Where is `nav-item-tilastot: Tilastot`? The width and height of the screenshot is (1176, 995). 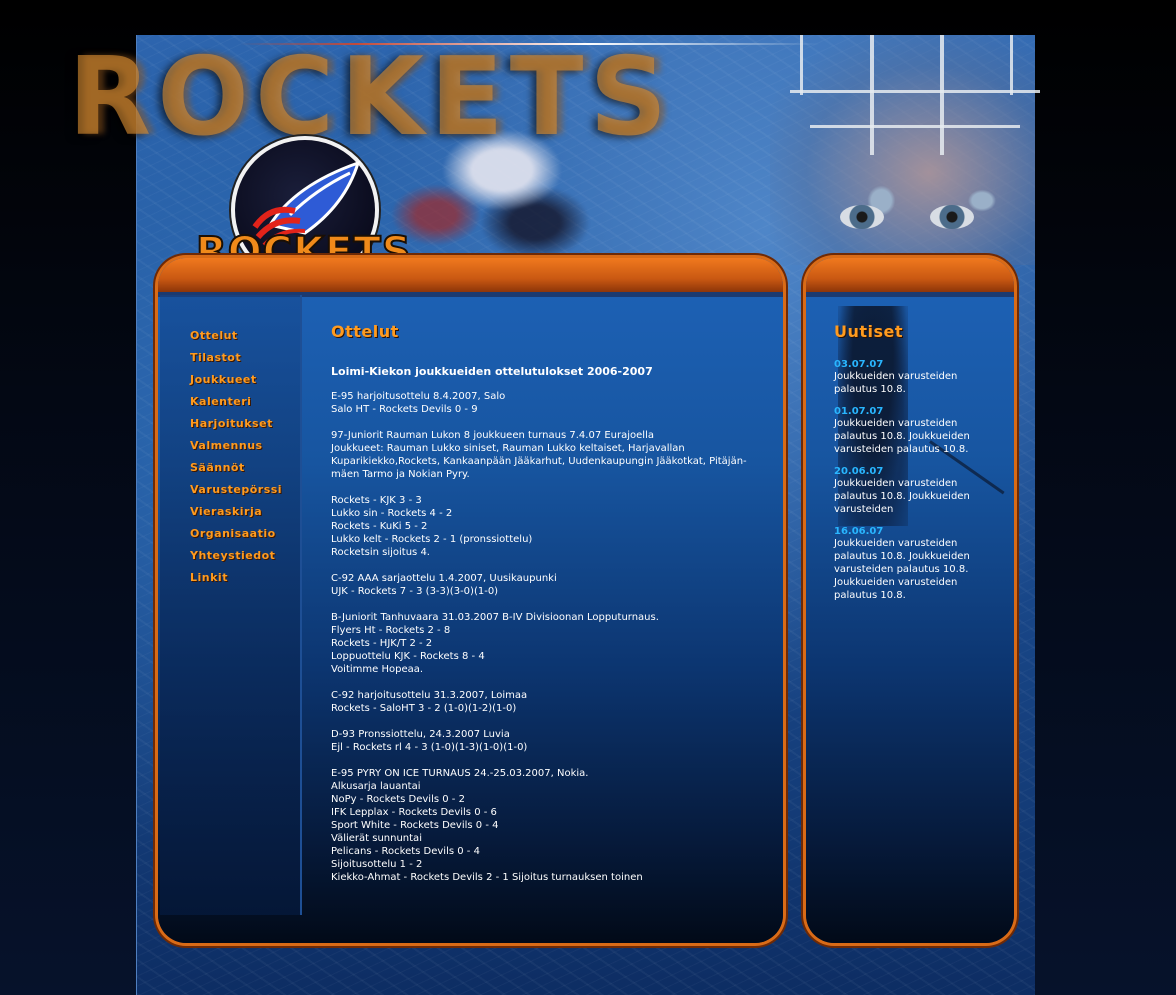 nav-item-tilastot: Tilastot is located at coordinates (236, 357).